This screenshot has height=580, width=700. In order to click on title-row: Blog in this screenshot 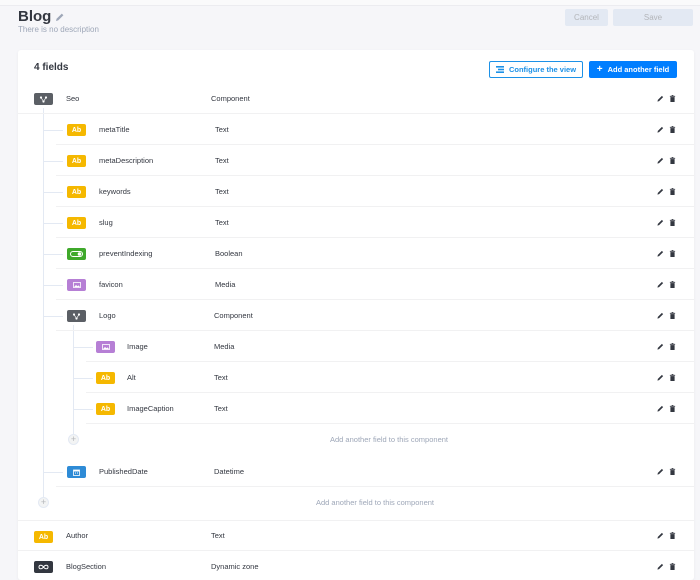, I will do `click(41, 16)`.